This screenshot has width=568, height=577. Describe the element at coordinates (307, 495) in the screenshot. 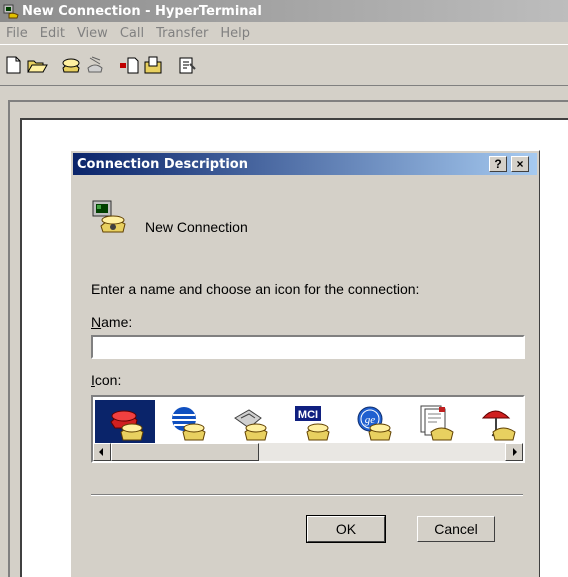

I see `dialog-separator` at that location.